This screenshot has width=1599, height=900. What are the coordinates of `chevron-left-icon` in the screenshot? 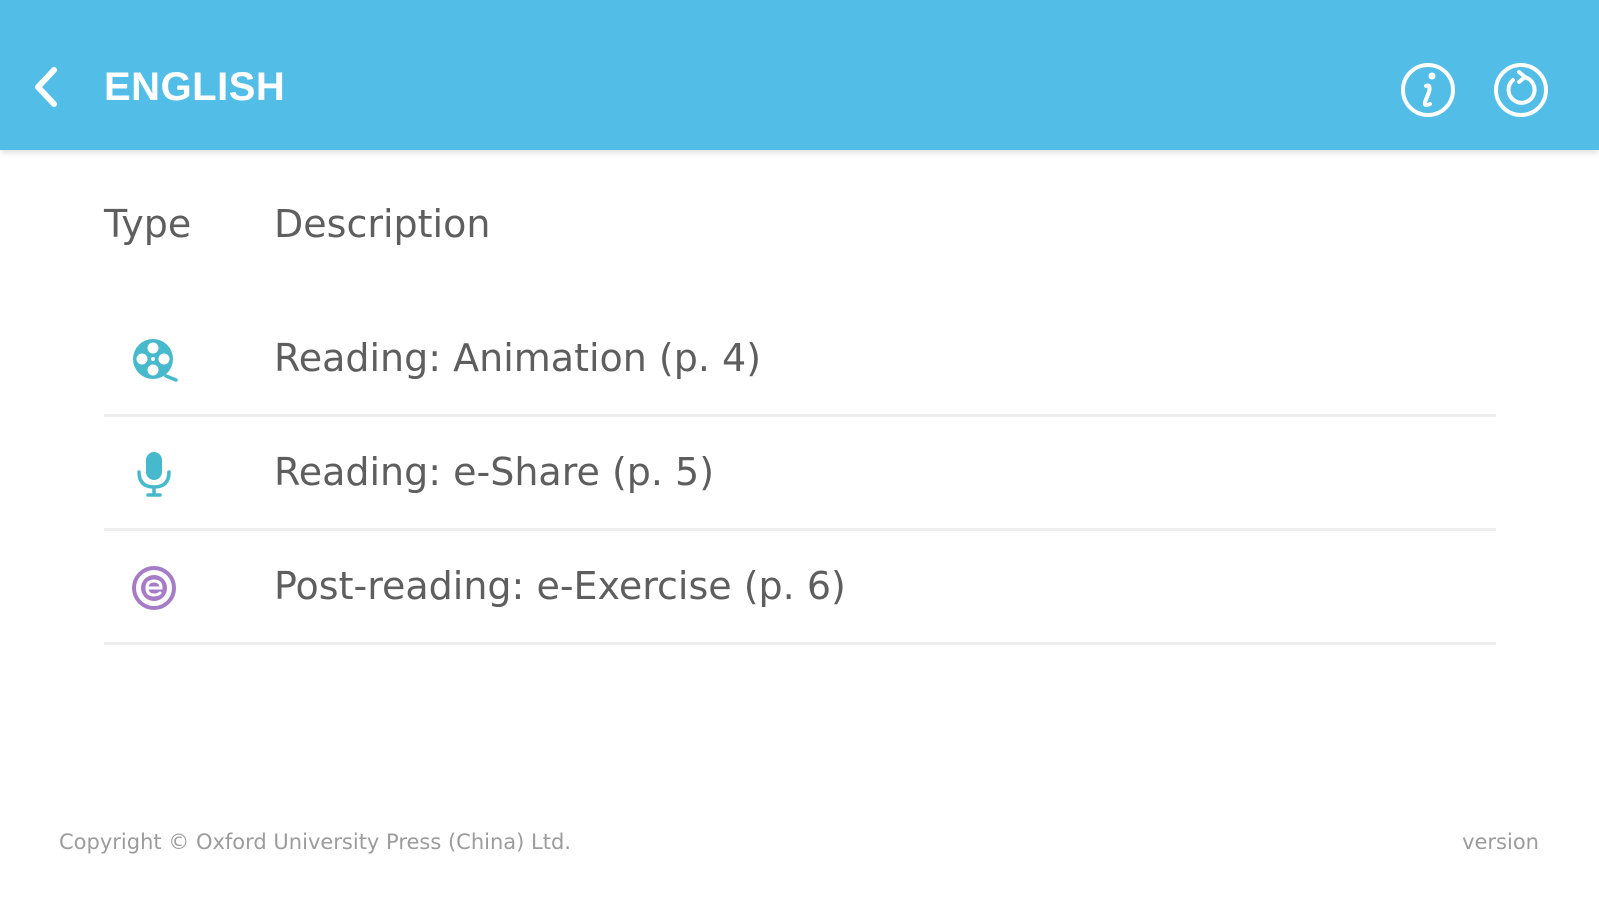 It's located at (46, 87).